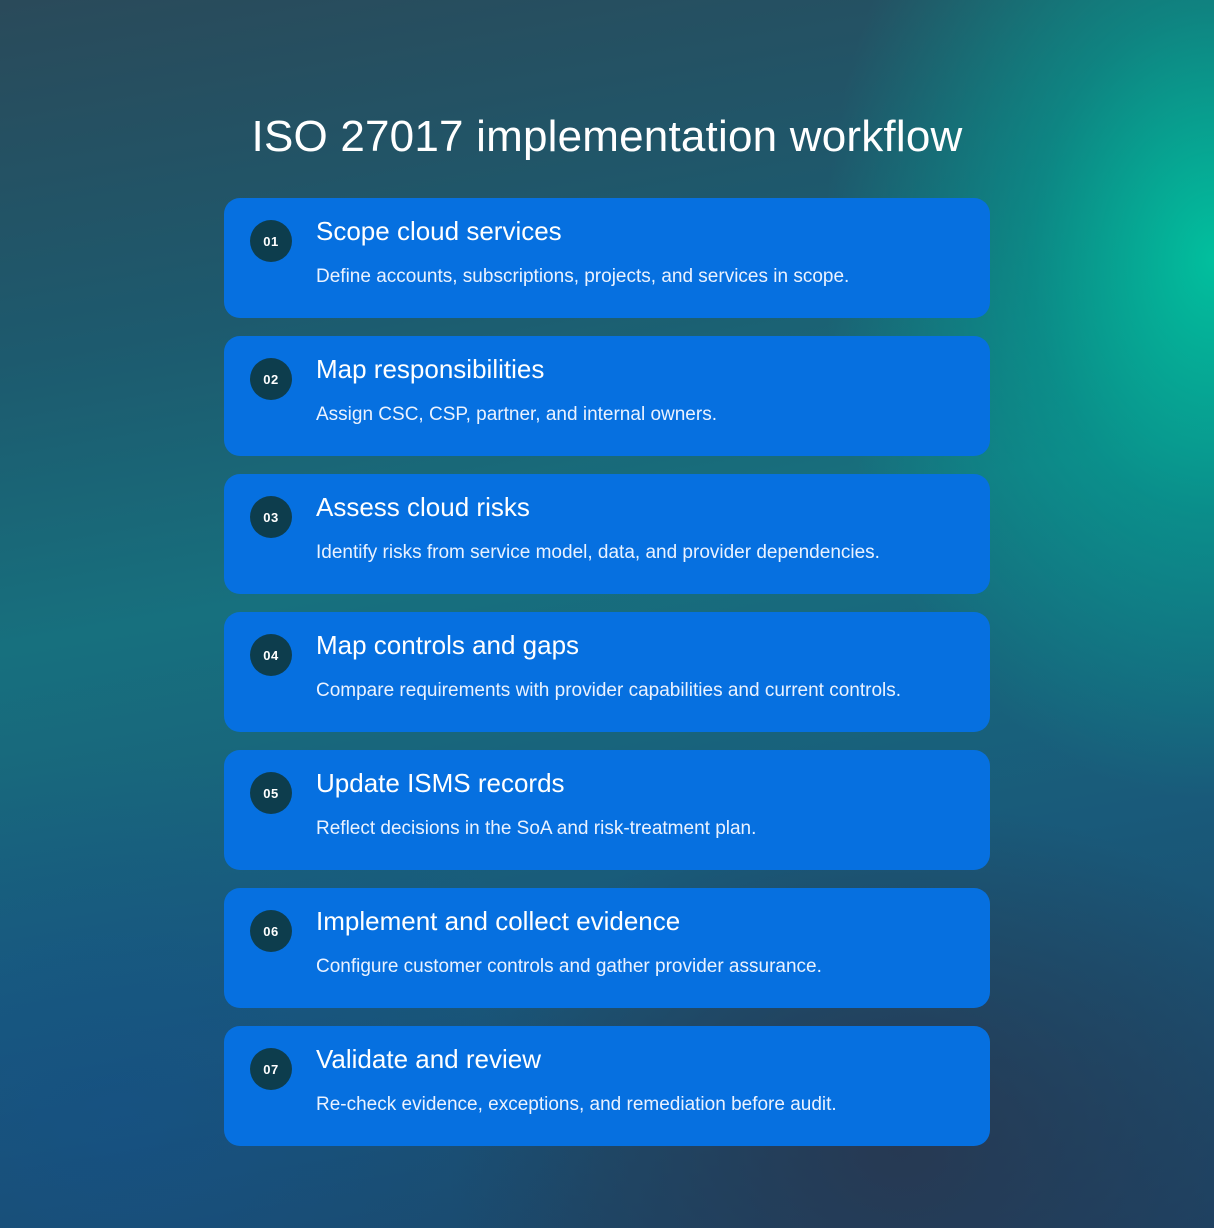  What do you see at coordinates (448, 645) in the screenshot?
I see `step-title: Map controls and gaps` at bounding box center [448, 645].